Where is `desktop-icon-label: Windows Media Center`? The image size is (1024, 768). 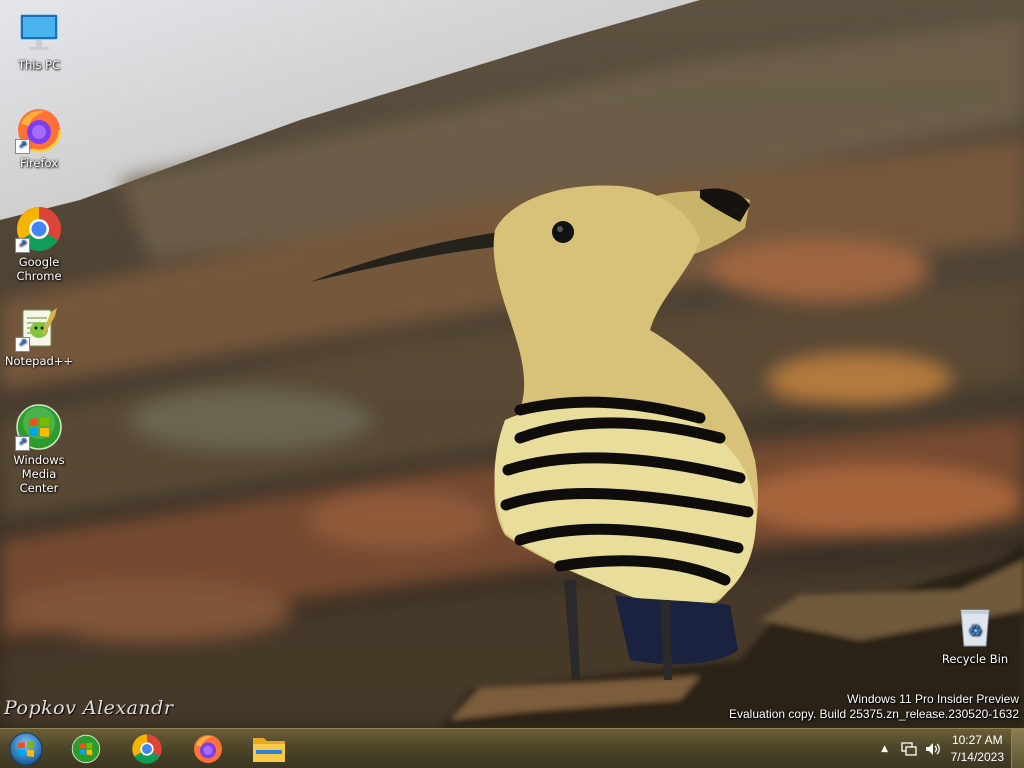
desktop-icon-label: Windows Media Center is located at coordinates (39, 474).